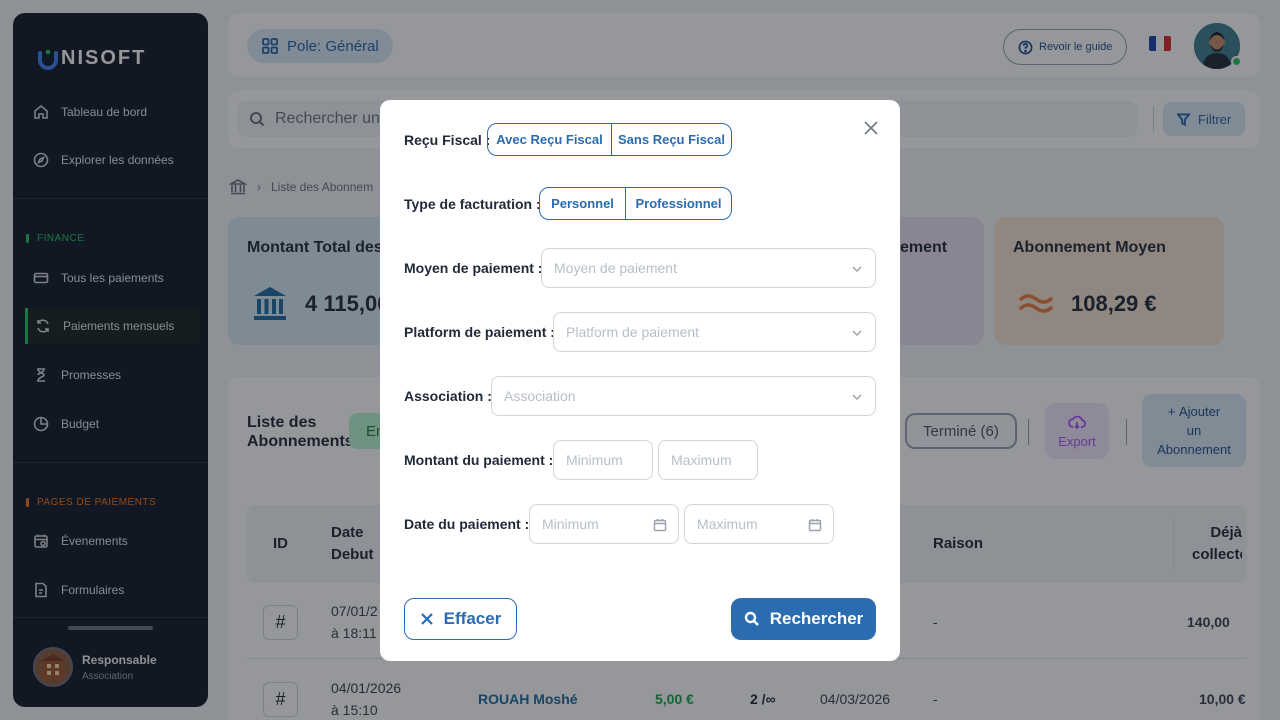 Image resolution: width=1280 pixels, height=720 pixels. What do you see at coordinates (615, 268) in the screenshot?
I see `payment-method-placeholder: Moyen de paiement` at bounding box center [615, 268].